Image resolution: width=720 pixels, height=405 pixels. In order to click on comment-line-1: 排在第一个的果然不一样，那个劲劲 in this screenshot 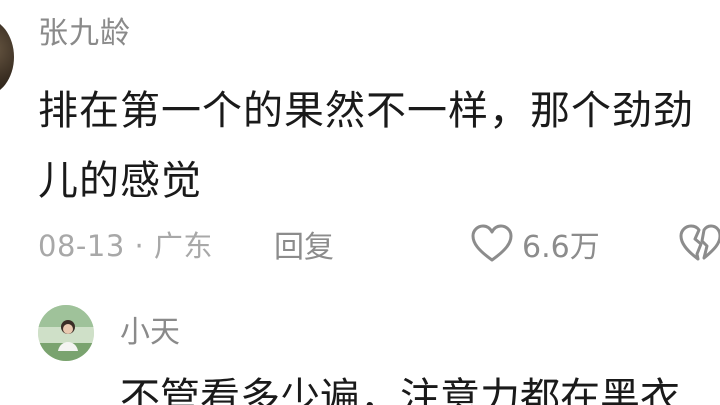, I will do `click(366, 111)`.